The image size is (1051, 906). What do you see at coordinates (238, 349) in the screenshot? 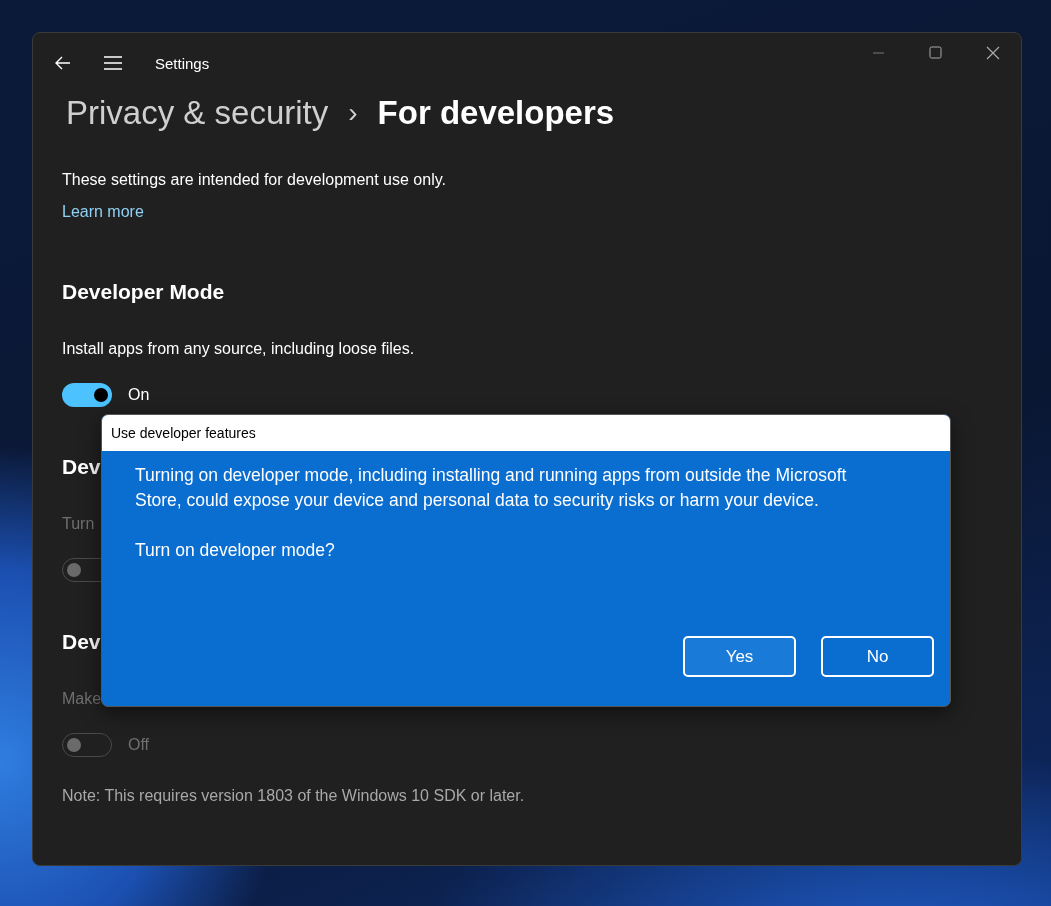
I see `section-description: Install apps from any source, including loose files.` at bounding box center [238, 349].